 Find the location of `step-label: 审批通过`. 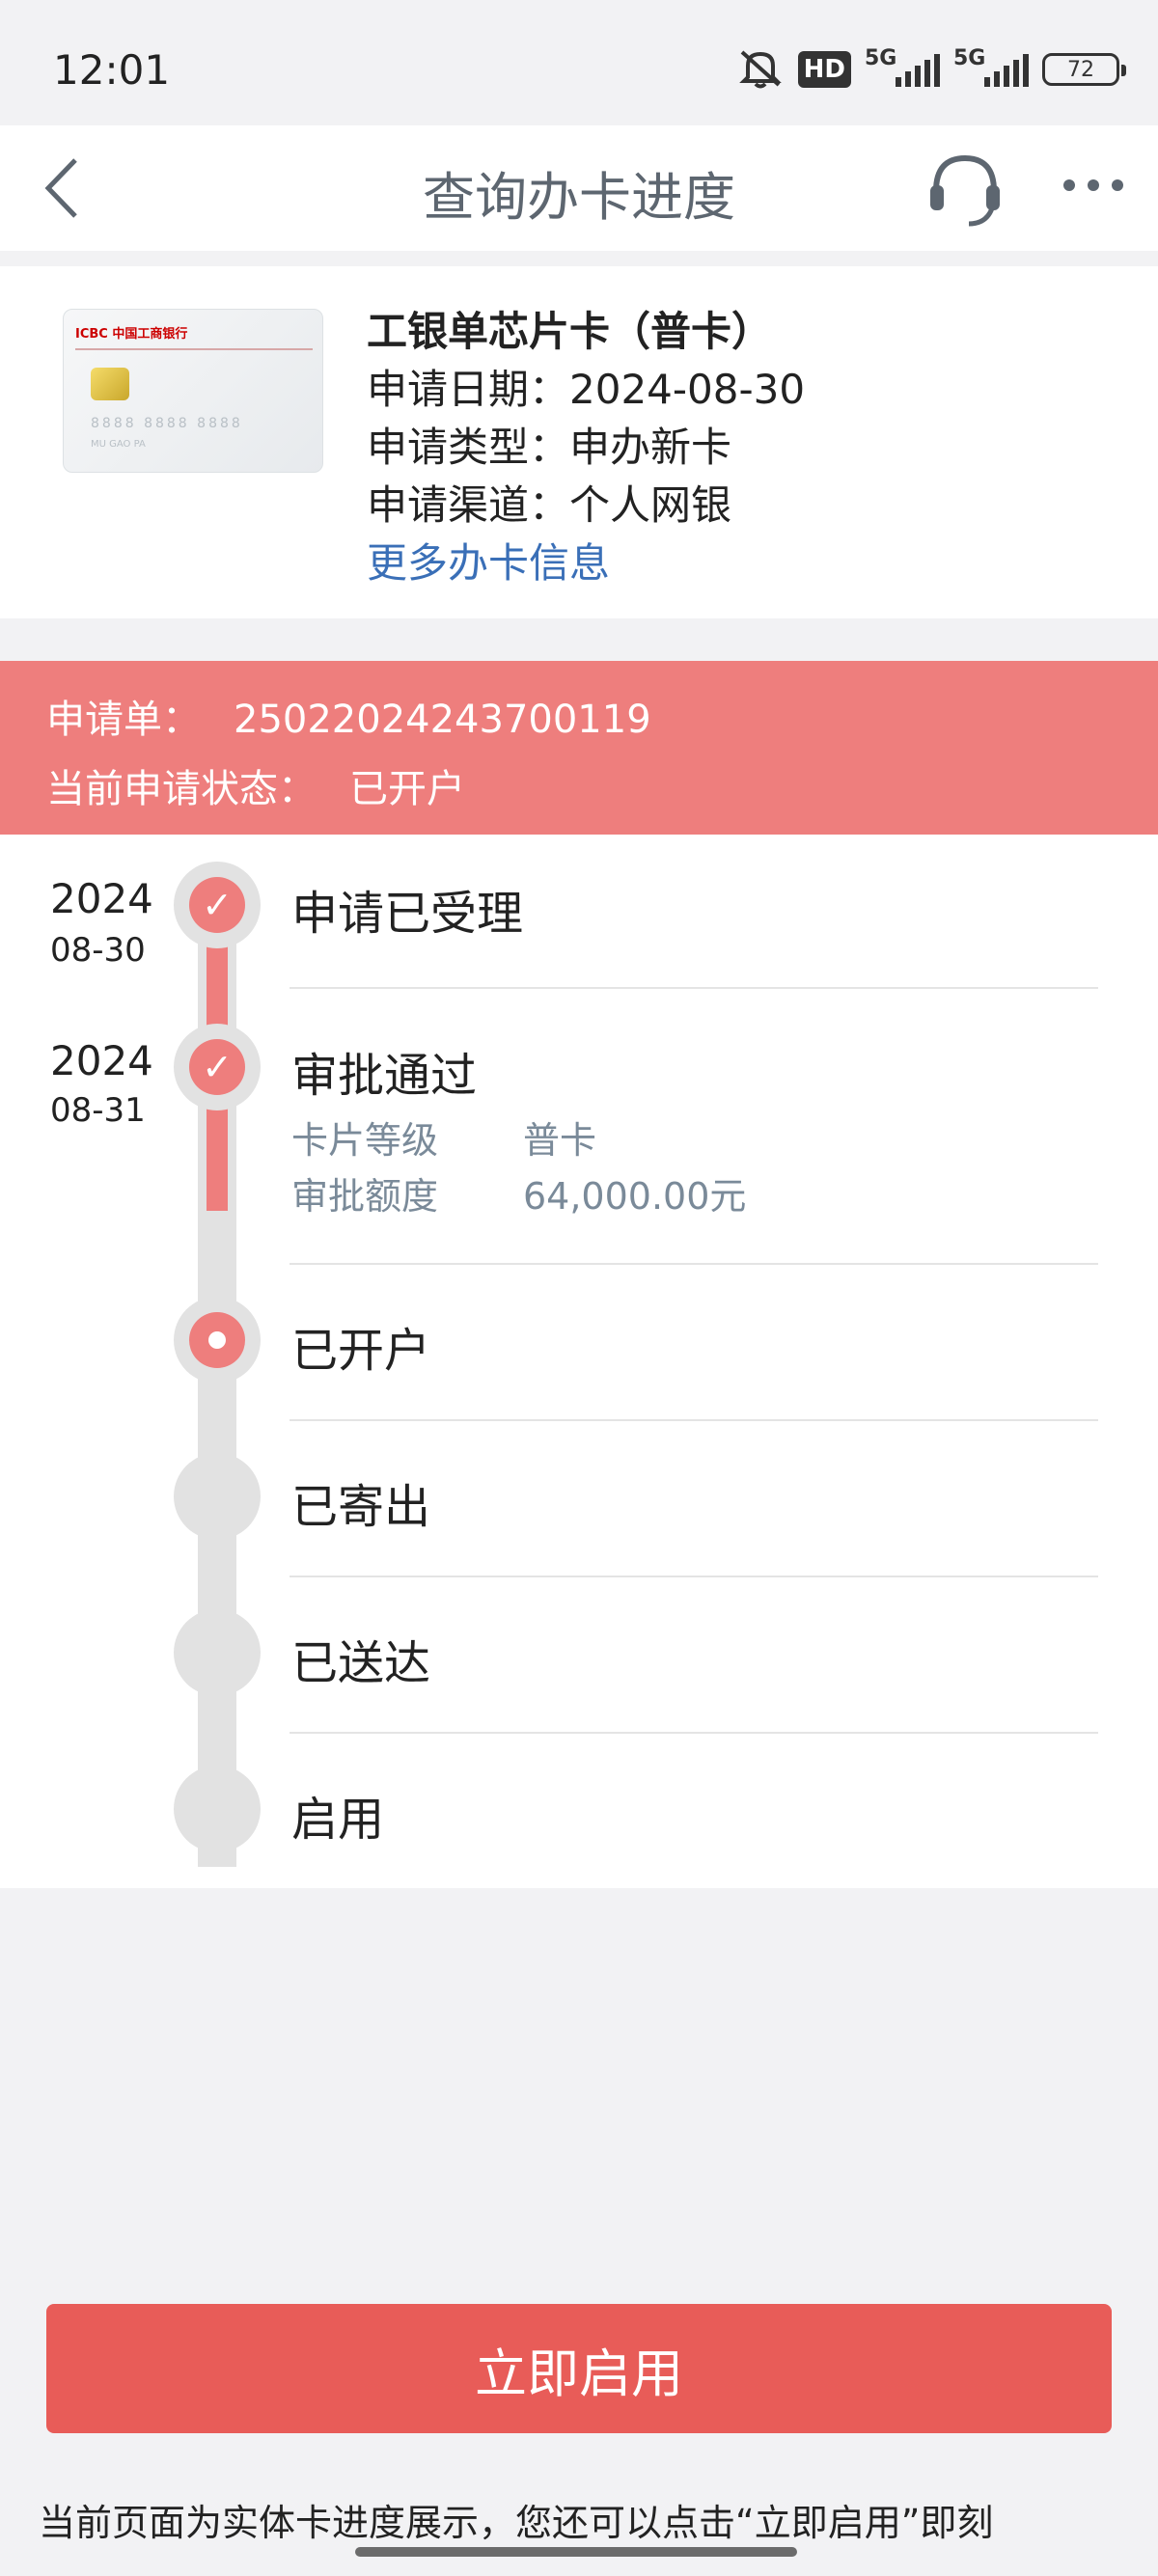

step-label: 审批通过 is located at coordinates (384, 1076).